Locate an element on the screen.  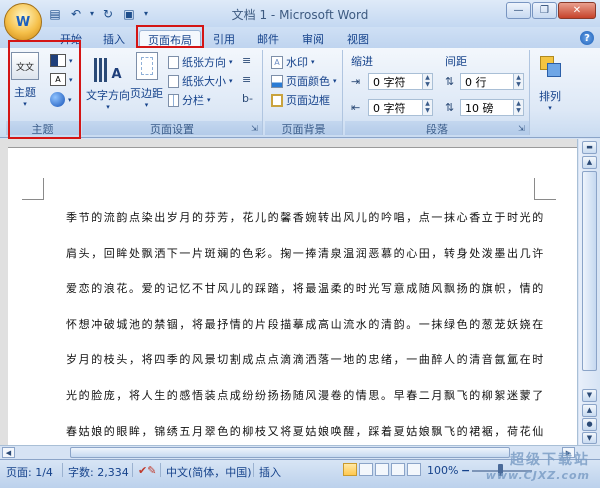
scroll-up-button: ▲ is located at coordinates (589, 162).